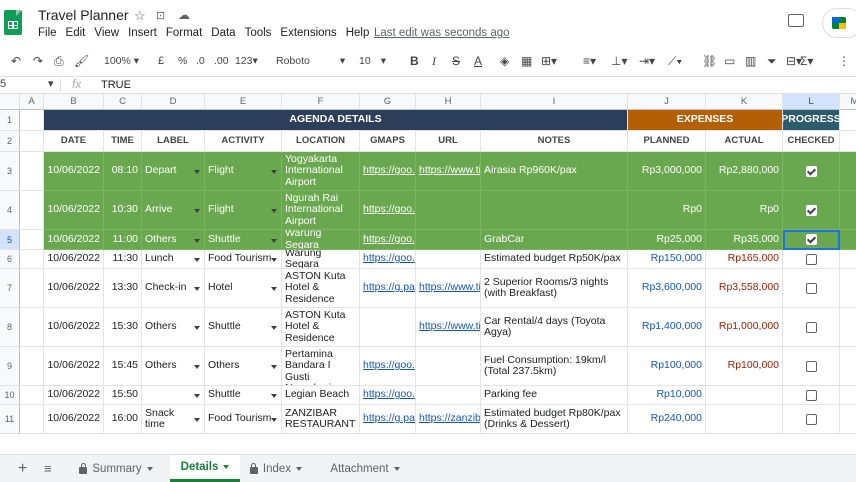 This screenshot has width=856, height=482. Describe the element at coordinates (388, 102) in the screenshot. I see `column-header: G` at that location.